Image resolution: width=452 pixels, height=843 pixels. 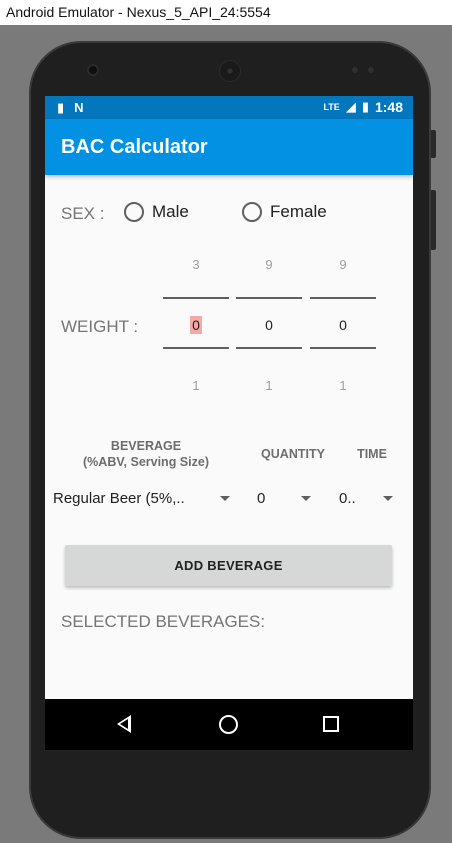 I want to click on emulator-window-title: Android Emulator - Nexus_5_API_24:5554, so click(x=226, y=12).